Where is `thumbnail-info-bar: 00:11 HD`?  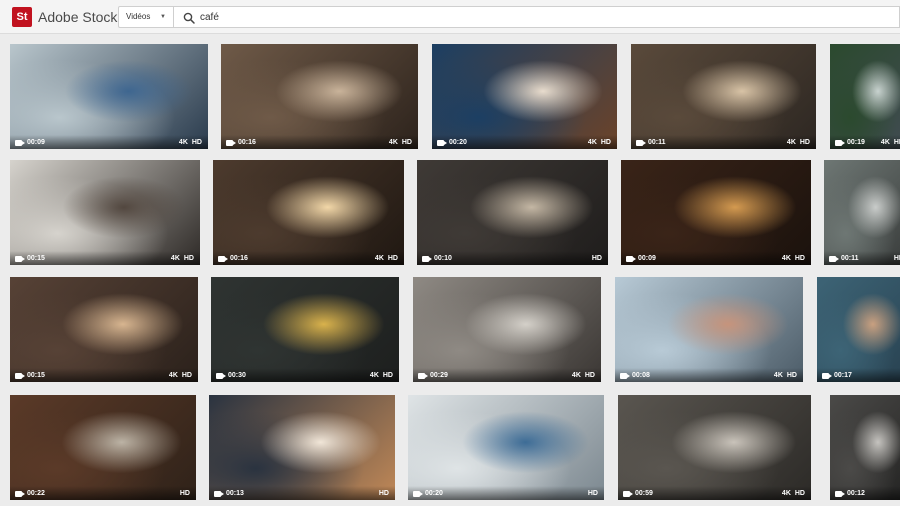
thumbnail-info-bar: 00:11 HD is located at coordinates (862, 258).